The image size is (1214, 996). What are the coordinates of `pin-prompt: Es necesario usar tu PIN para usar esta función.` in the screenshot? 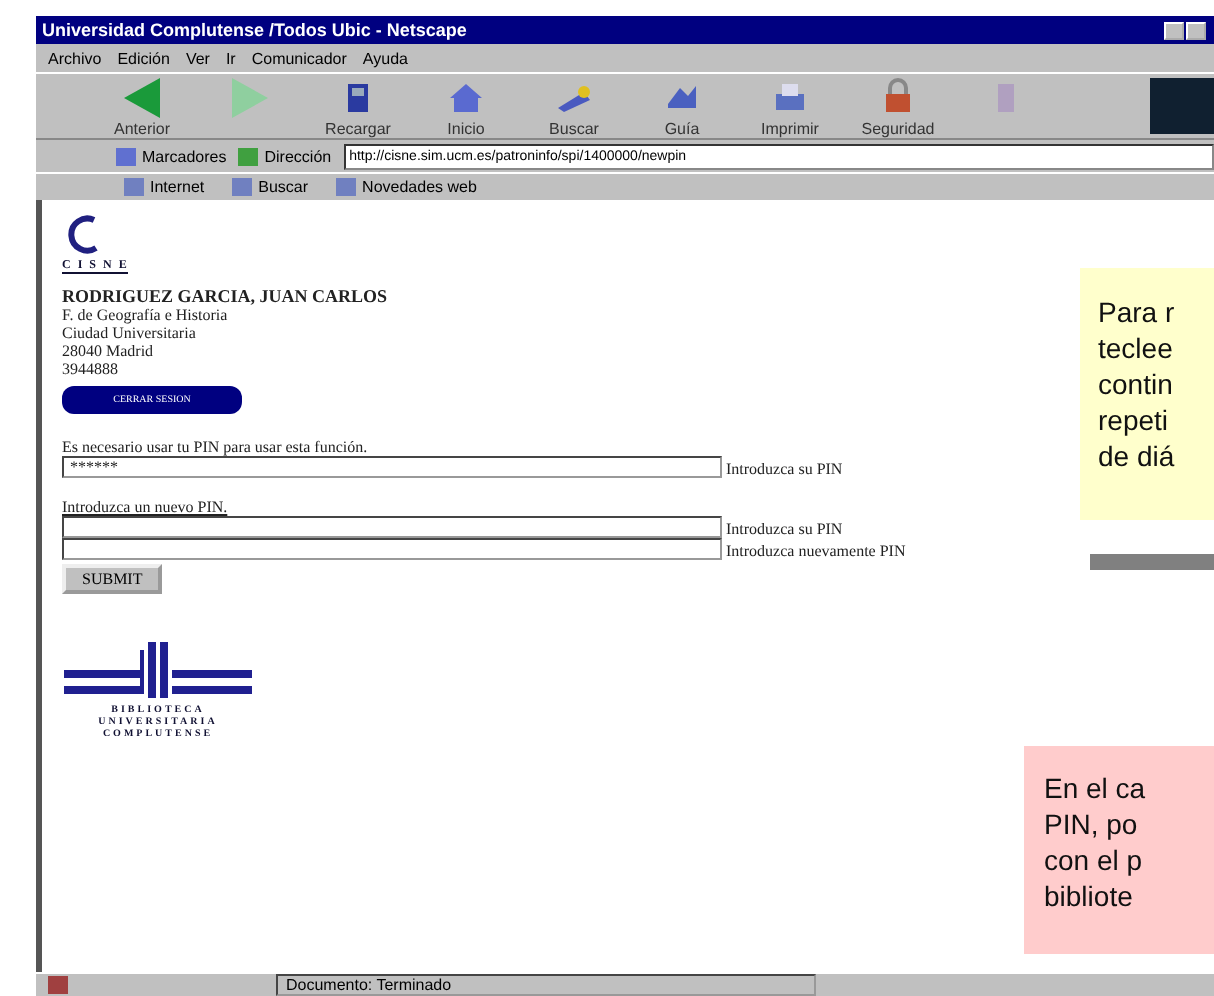 It's located at (215, 447).